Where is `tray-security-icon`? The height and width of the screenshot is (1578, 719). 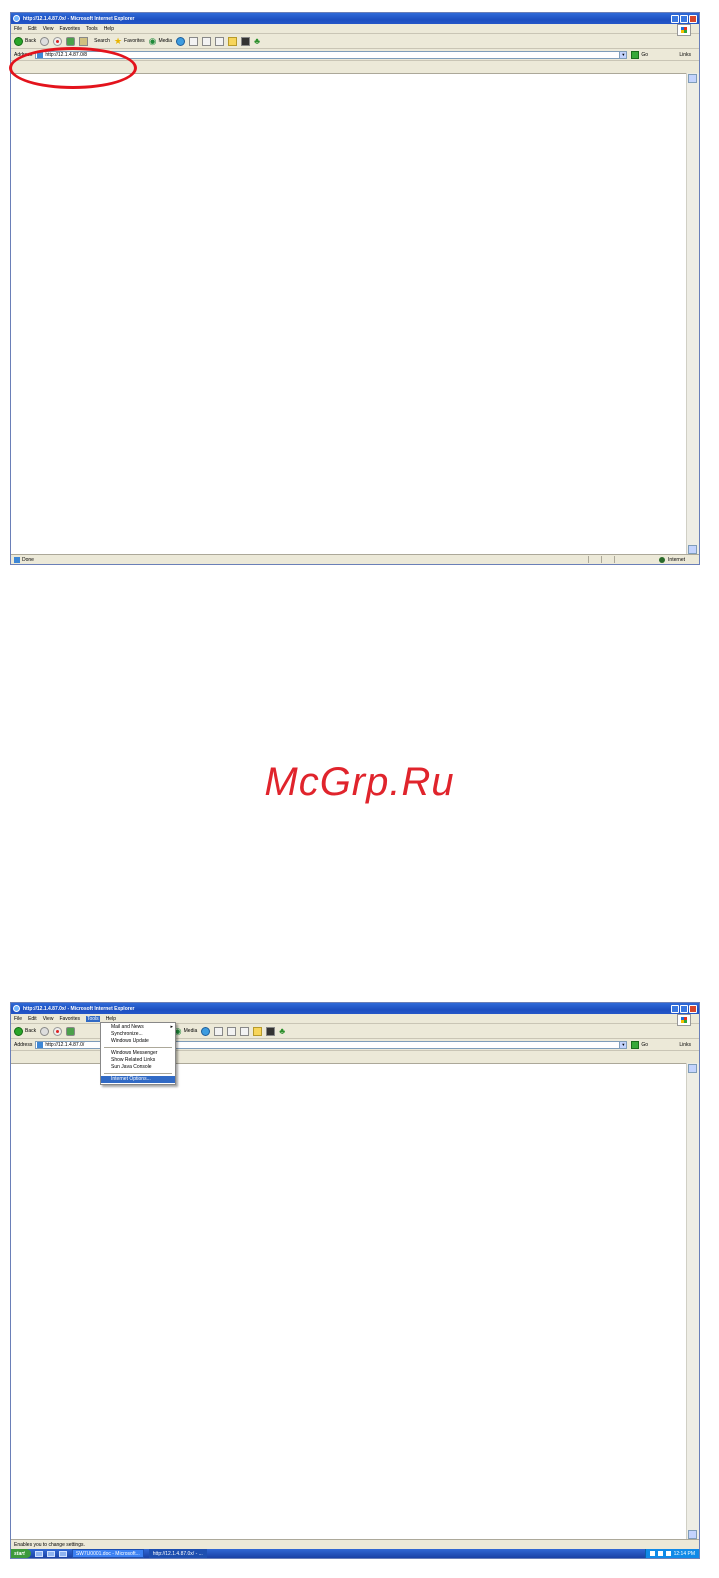
tray-security-icon is located at coordinates (668, 1553).